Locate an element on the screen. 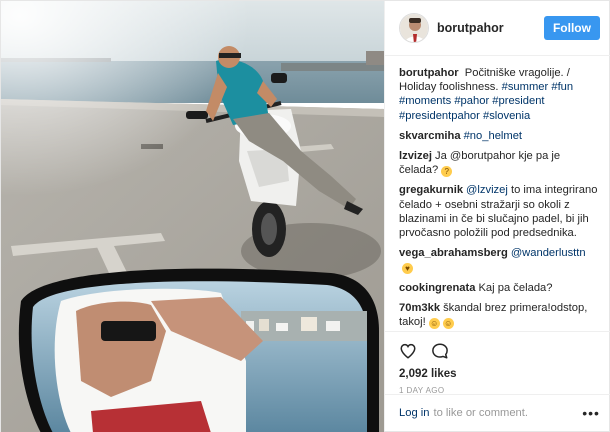 This screenshot has width=610, height=432. post-header: borutpahor Follow is located at coordinates (497, 28).